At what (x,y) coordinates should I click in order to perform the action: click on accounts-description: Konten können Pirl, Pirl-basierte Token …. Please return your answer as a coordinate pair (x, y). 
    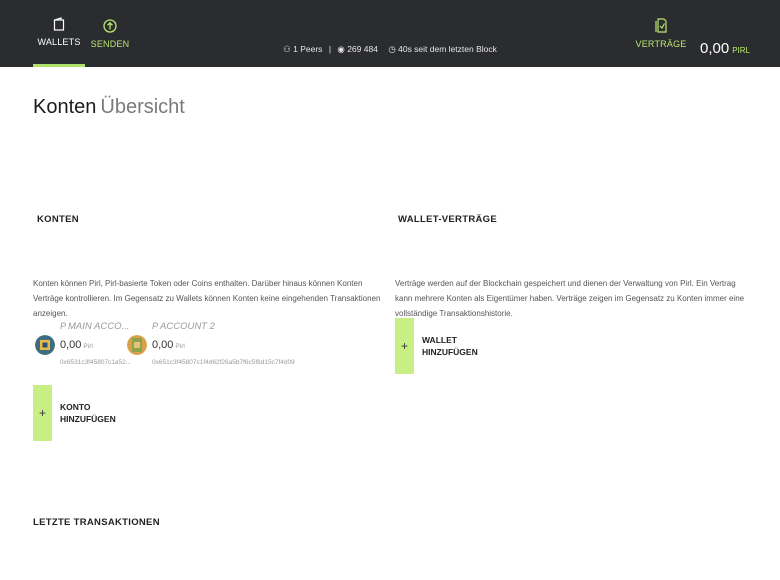
    Looking at the image, I should click on (207, 298).